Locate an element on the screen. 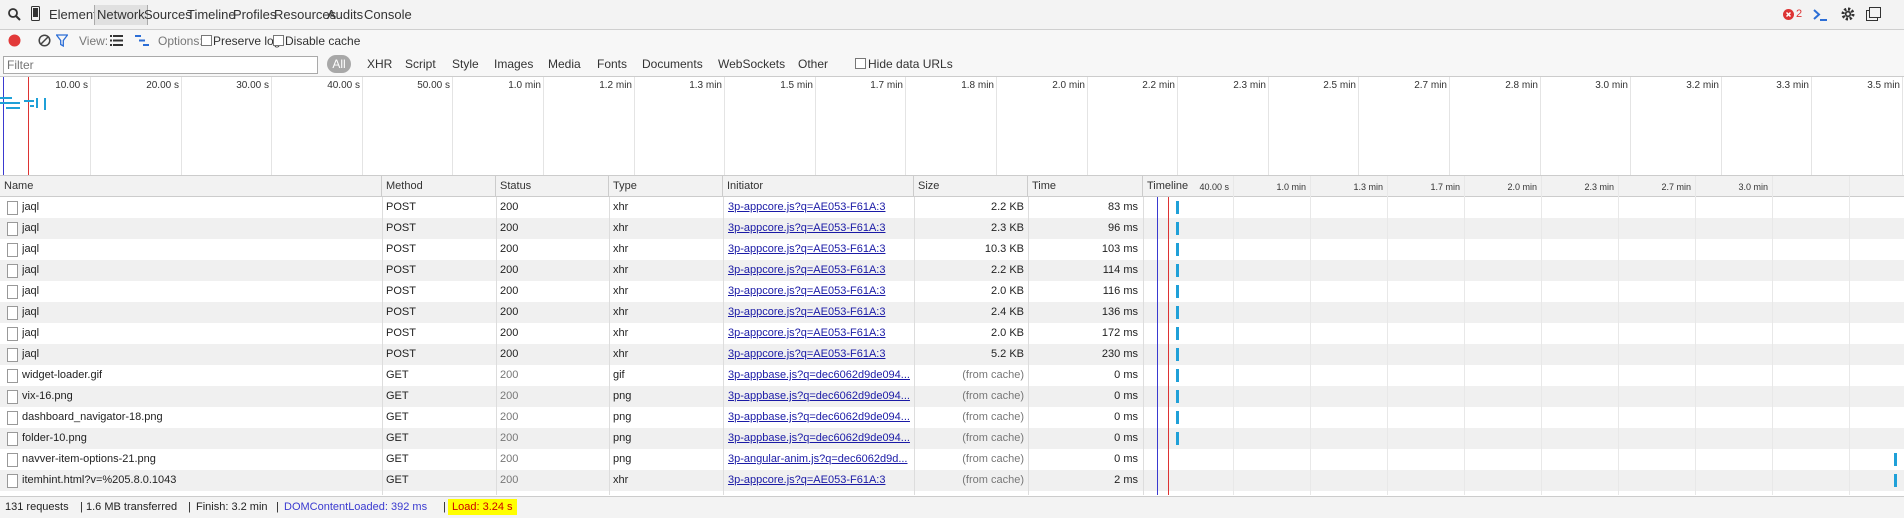  filter-input is located at coordinates (160, 65).